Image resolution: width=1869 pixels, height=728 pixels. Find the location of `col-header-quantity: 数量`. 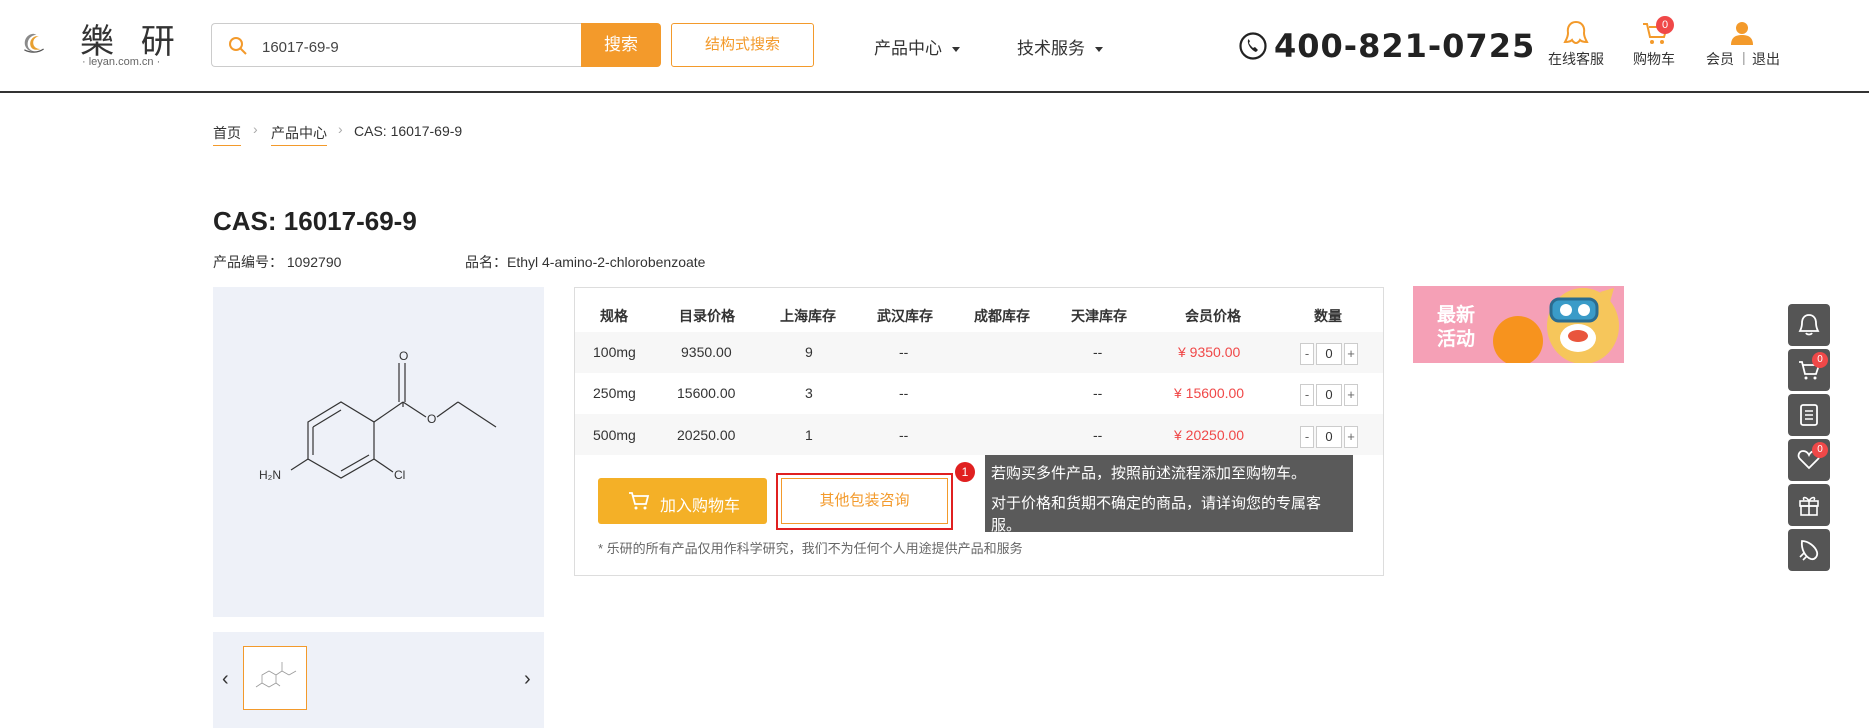

col-header-quantity: 数量 is located at coordinates (1328, 316).